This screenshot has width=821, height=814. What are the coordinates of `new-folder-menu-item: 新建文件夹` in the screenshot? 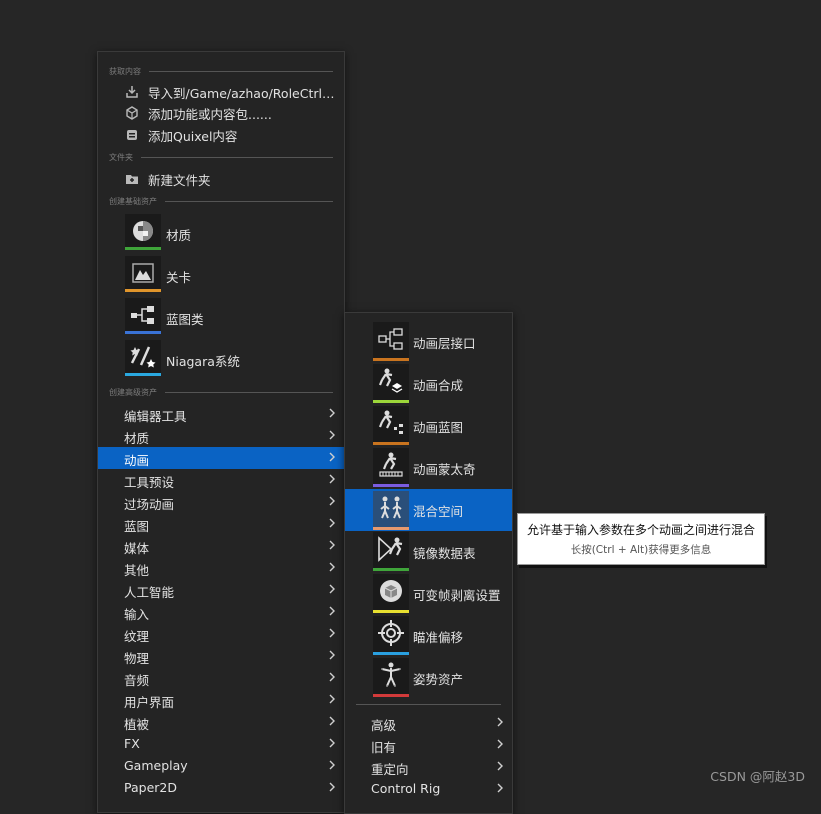 It's located at (221, 179).